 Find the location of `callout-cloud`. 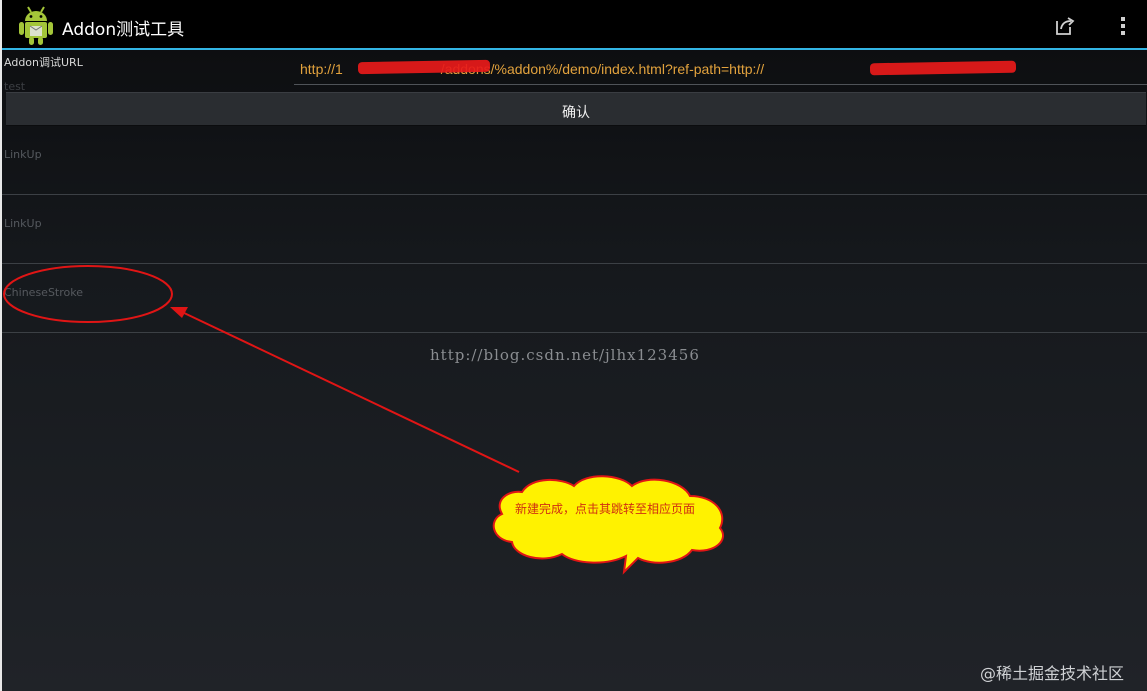

callout-cloud is located at coordinates (608, 525).